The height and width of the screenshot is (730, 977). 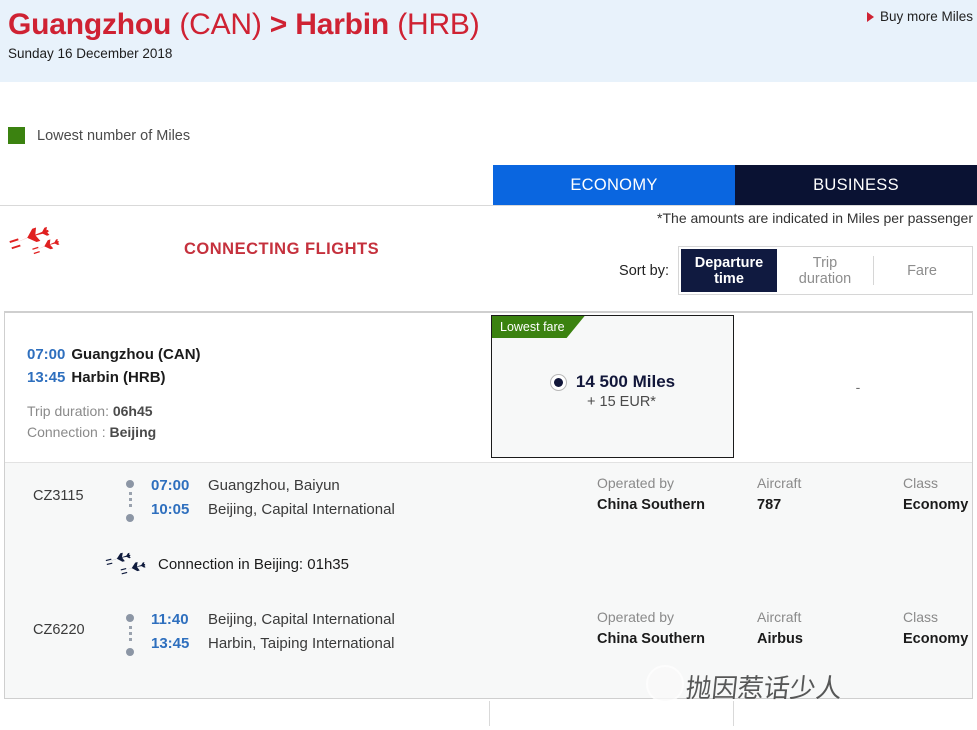 What do you see at coordinates (68, 411) in the screenshot?
I see `trip-duration-label: Trip duration:` at bounding box center [68, 411].